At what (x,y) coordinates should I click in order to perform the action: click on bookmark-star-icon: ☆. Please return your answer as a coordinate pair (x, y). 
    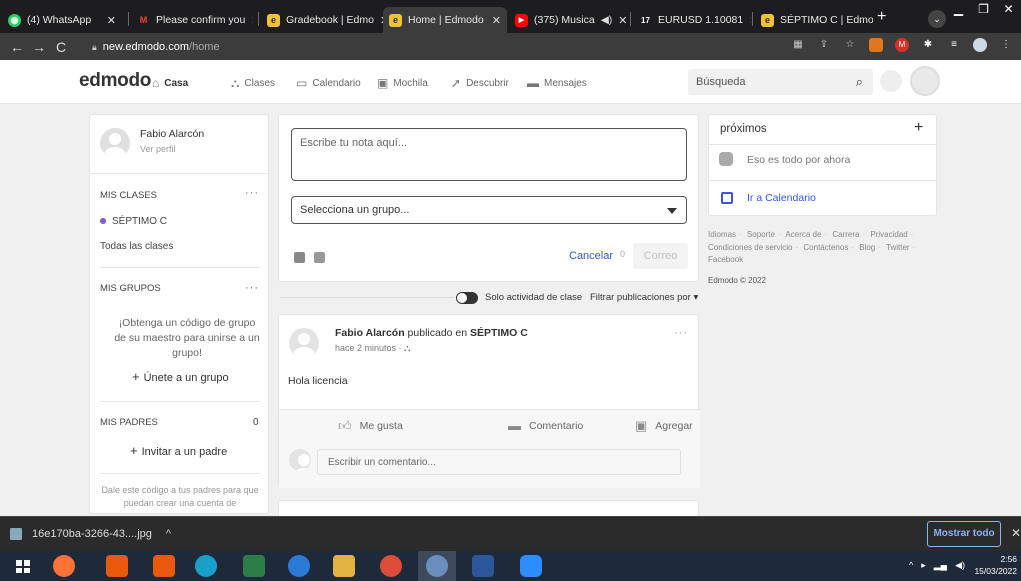
    Looking at the image, I should click on (850, 45).